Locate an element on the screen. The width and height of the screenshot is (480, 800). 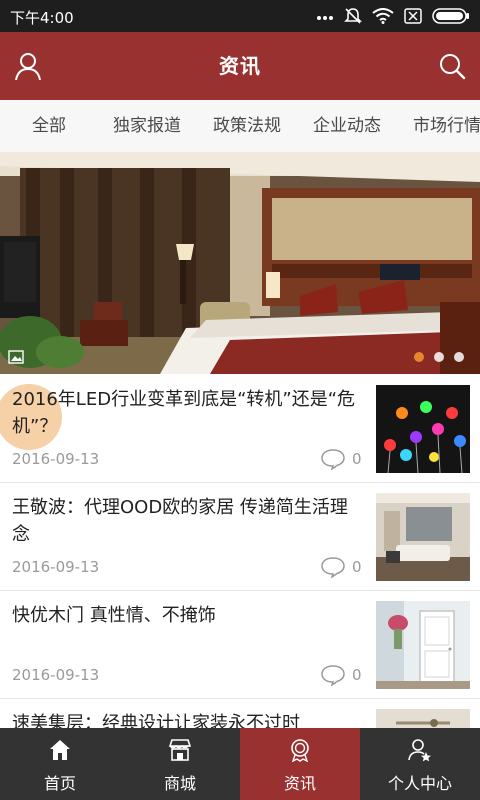
carousel-indicators is located at coordinates (439, 357).